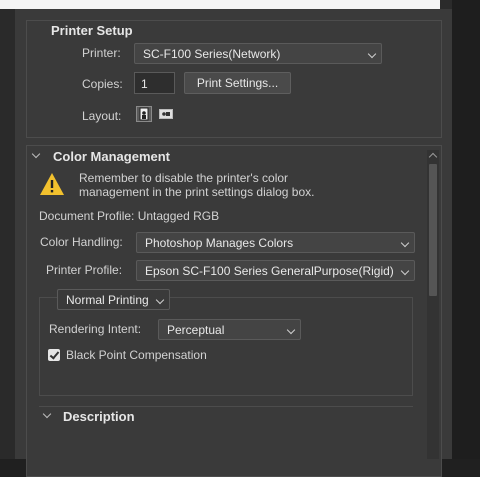 The width and height of the screenshot is (480, 477). I want to click on description-header: Description, so click(99, 416).